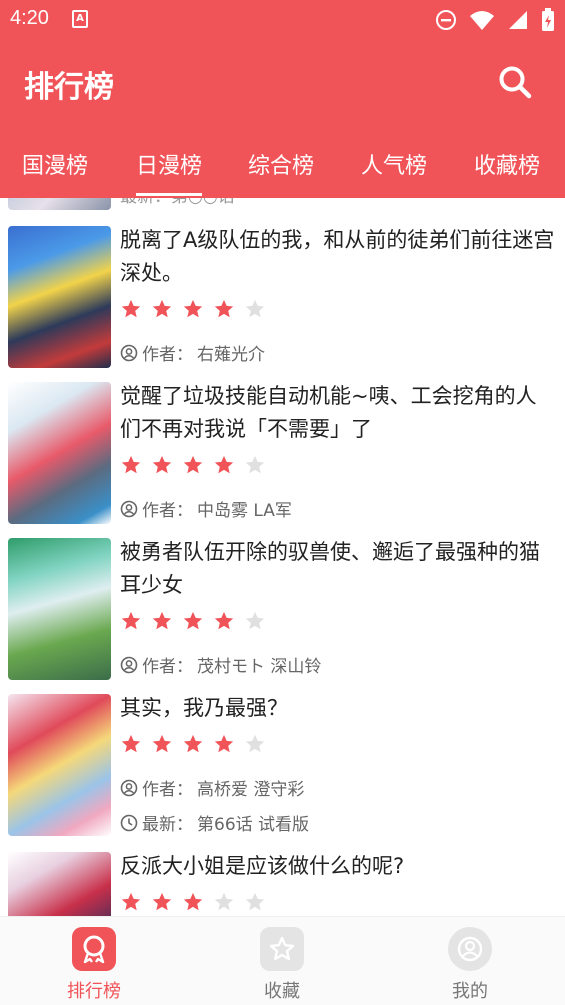 The height and width of the screenshot is (1005, 565). I want to click on nav-ranking: 排行榜, so click(94, 965).